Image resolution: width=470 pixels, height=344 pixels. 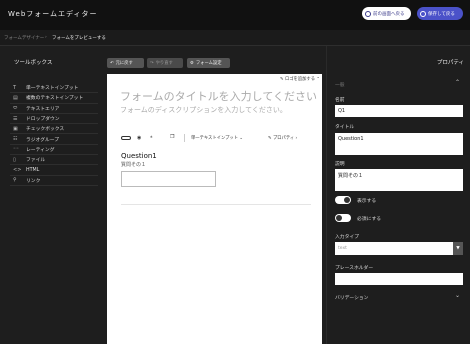 I want to click on redo-label: やり直す, so click(x=164, y=63).